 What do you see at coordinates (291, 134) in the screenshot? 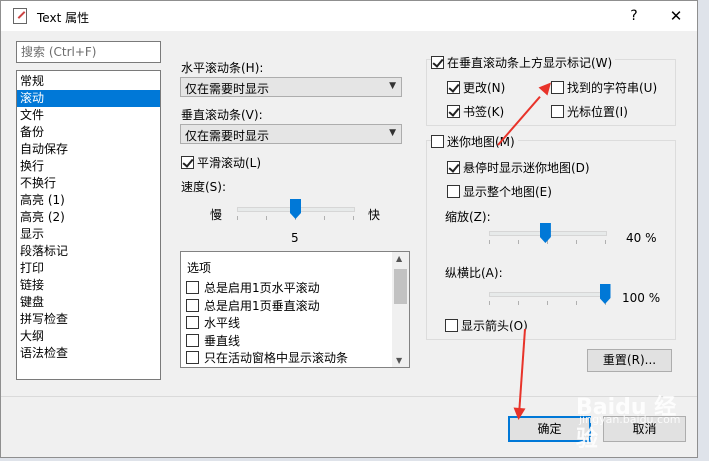
I see `vertical-scrollbar-select: 仅在需要时显示 ▼` at bounding box center [291, 134].